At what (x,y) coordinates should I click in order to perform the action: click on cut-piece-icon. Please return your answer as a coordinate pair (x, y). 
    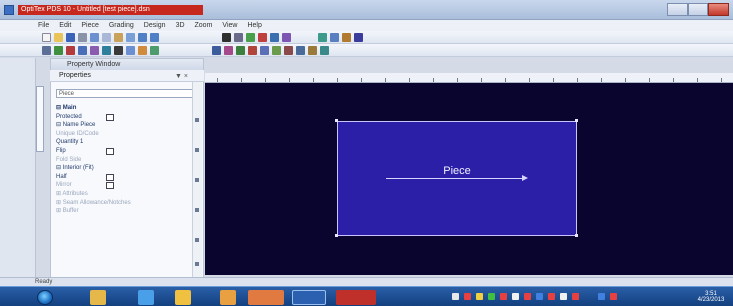
    Looking at the image, I should click on (288, 50).